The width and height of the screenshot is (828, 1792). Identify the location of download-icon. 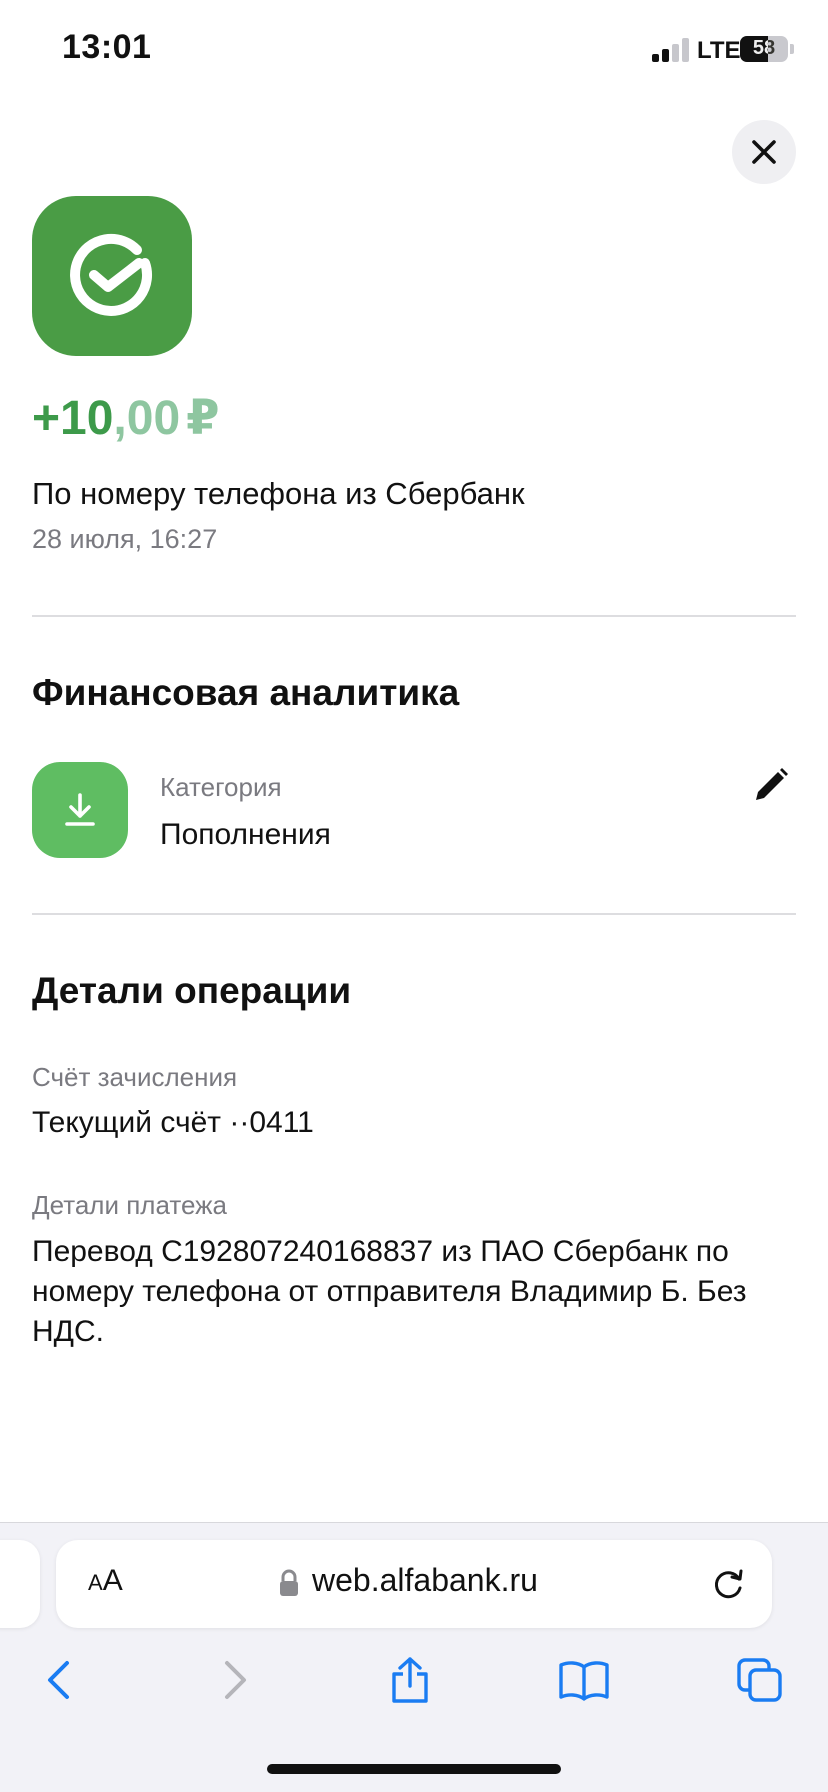
(80, 809).